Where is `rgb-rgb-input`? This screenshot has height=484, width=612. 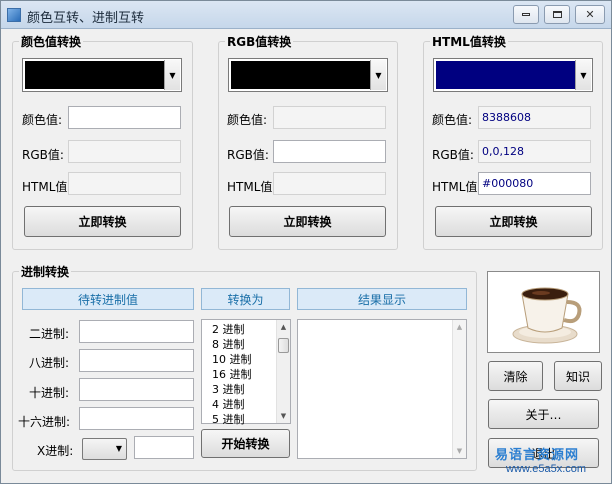
rgb-rgb-input is located at coordinates (329, 151).